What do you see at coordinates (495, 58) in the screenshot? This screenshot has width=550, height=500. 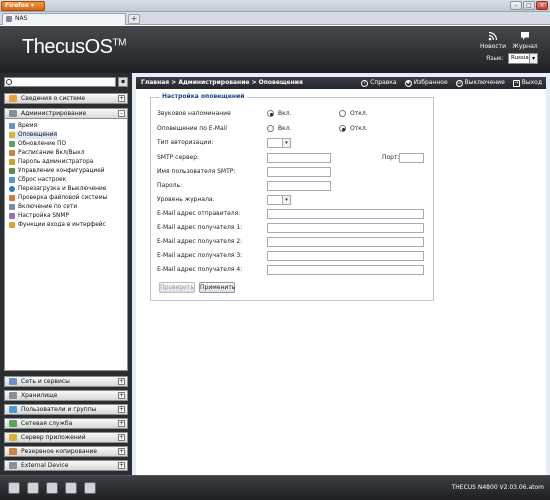 I see `language-label: Язык:` at bounding box center [495, 58].